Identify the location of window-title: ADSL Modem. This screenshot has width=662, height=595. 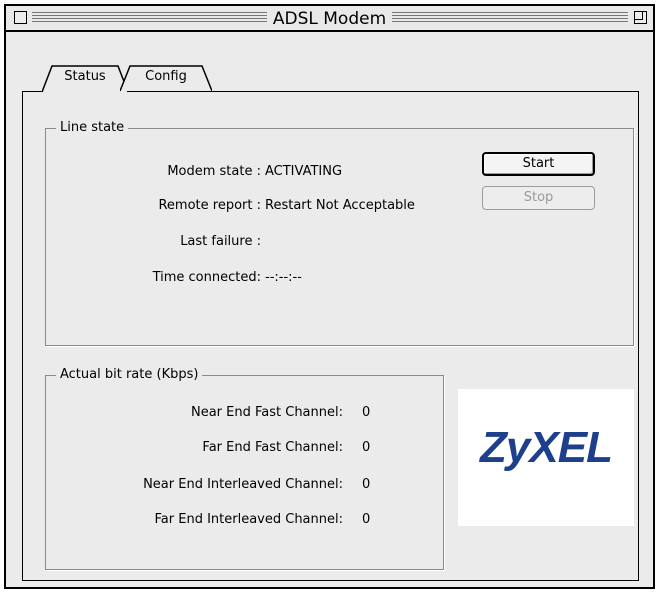
(329, 19).